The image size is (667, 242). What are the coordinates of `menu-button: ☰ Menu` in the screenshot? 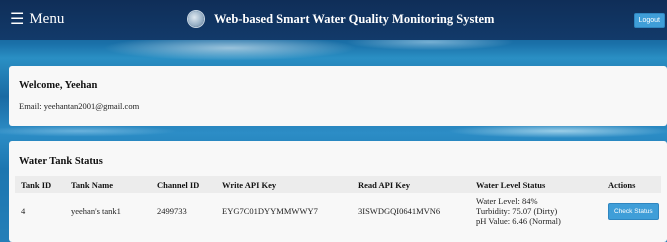 It's located at (37, 19).